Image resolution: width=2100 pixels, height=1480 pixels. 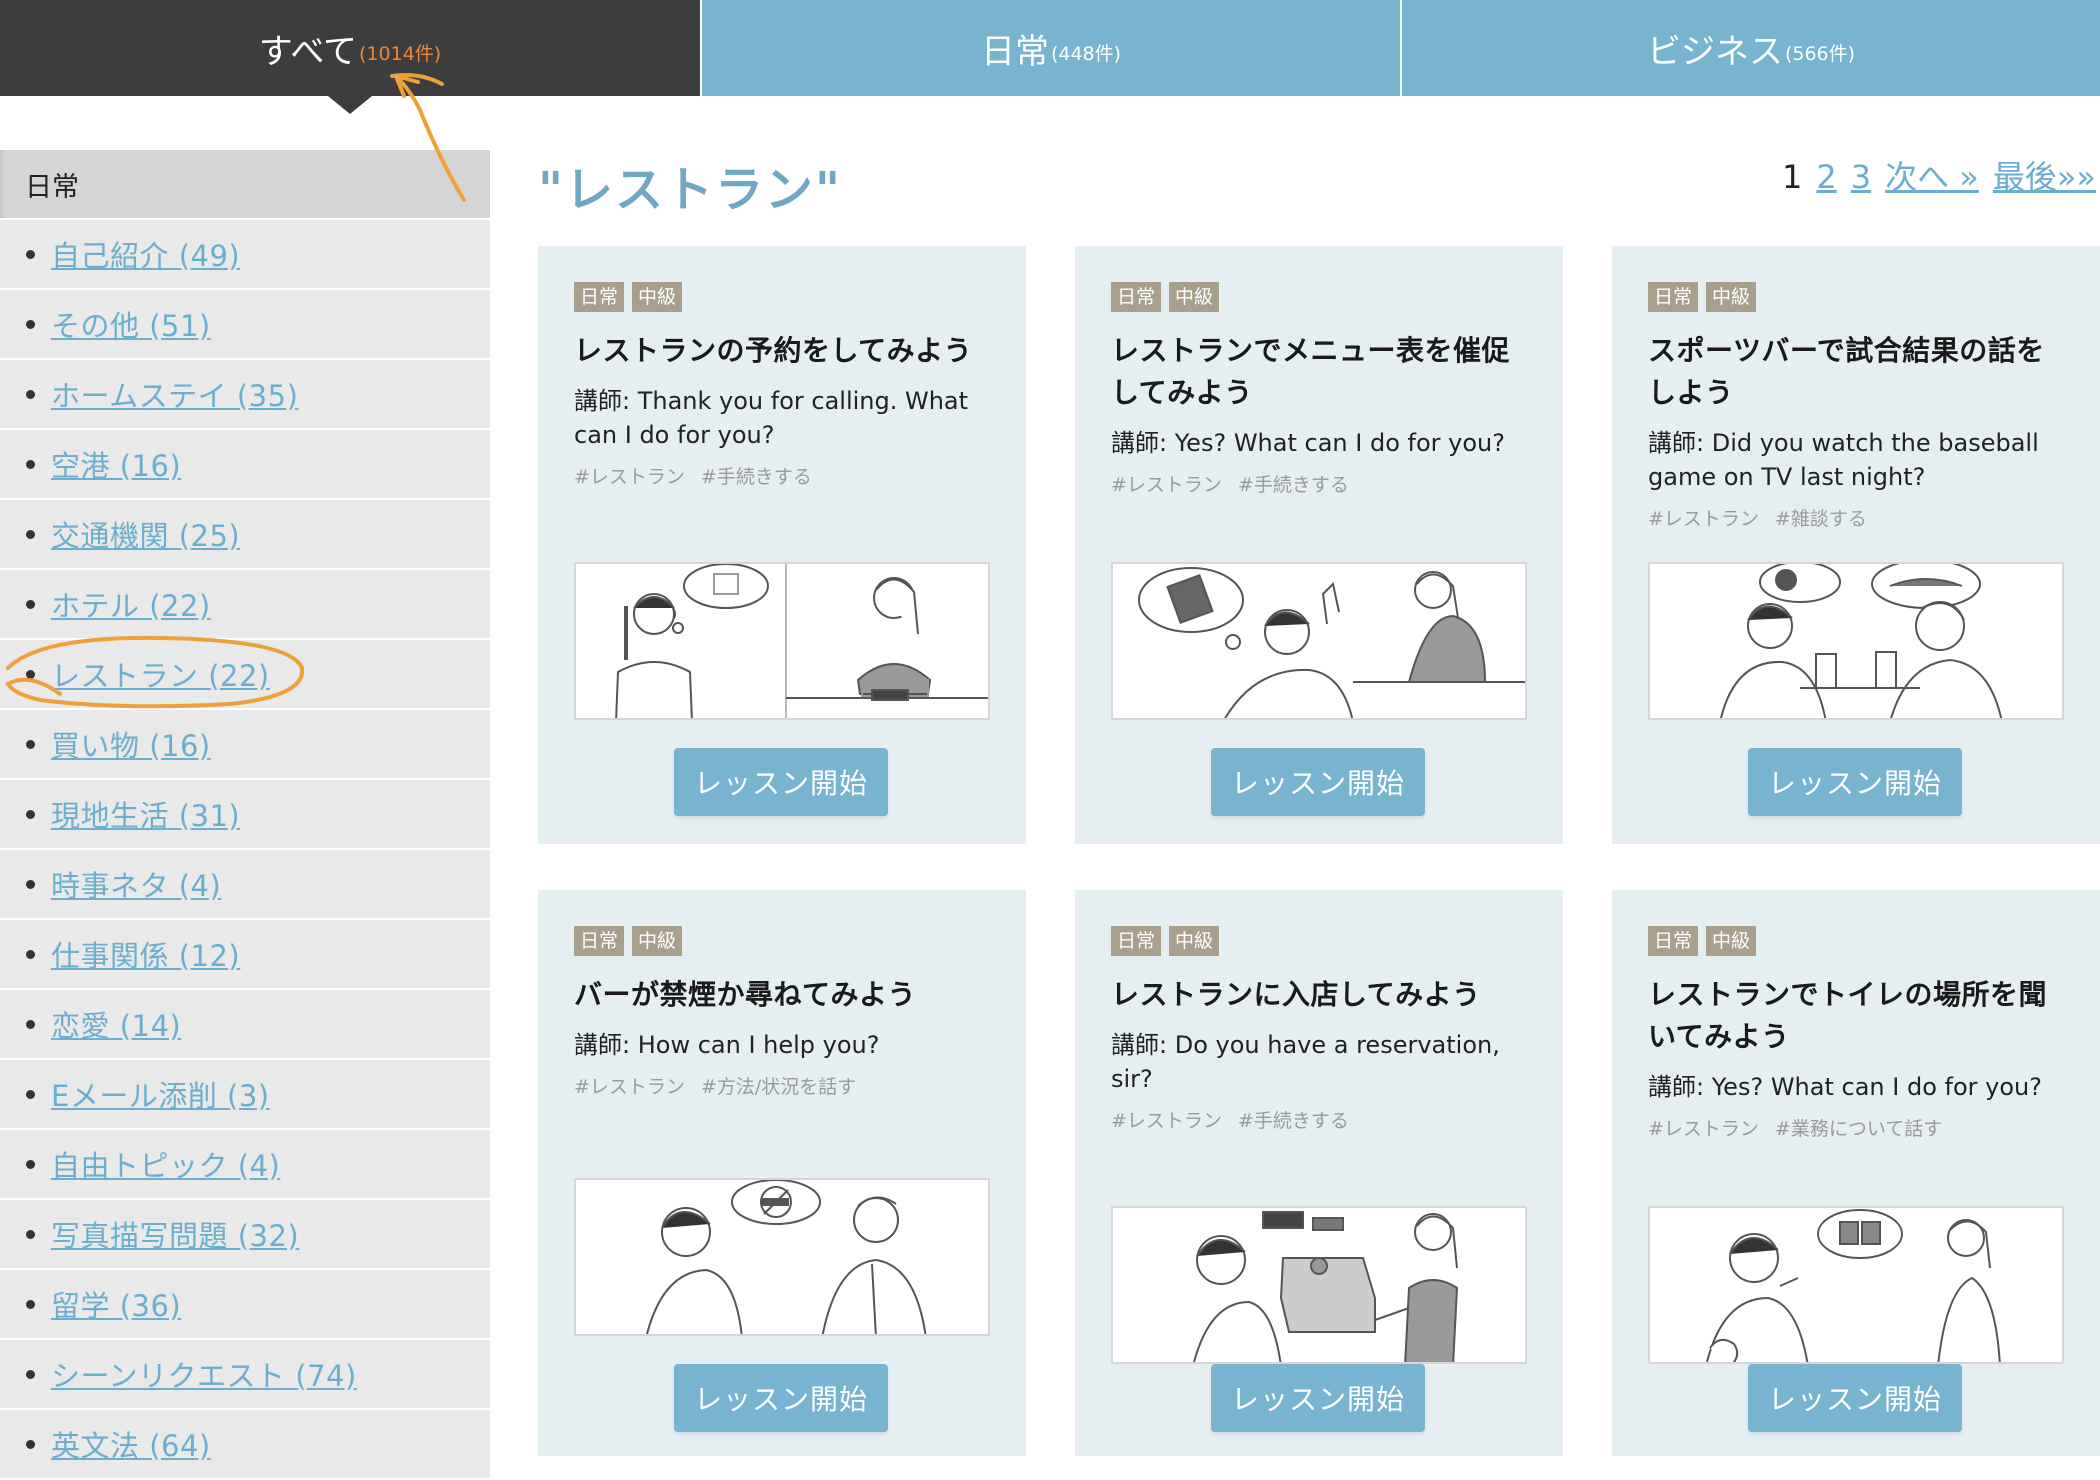 What do you see at coordinates (1820, 53) in the screenshot?
I see `tab-business-count: (566件)` at bounding box center [1820, 53].